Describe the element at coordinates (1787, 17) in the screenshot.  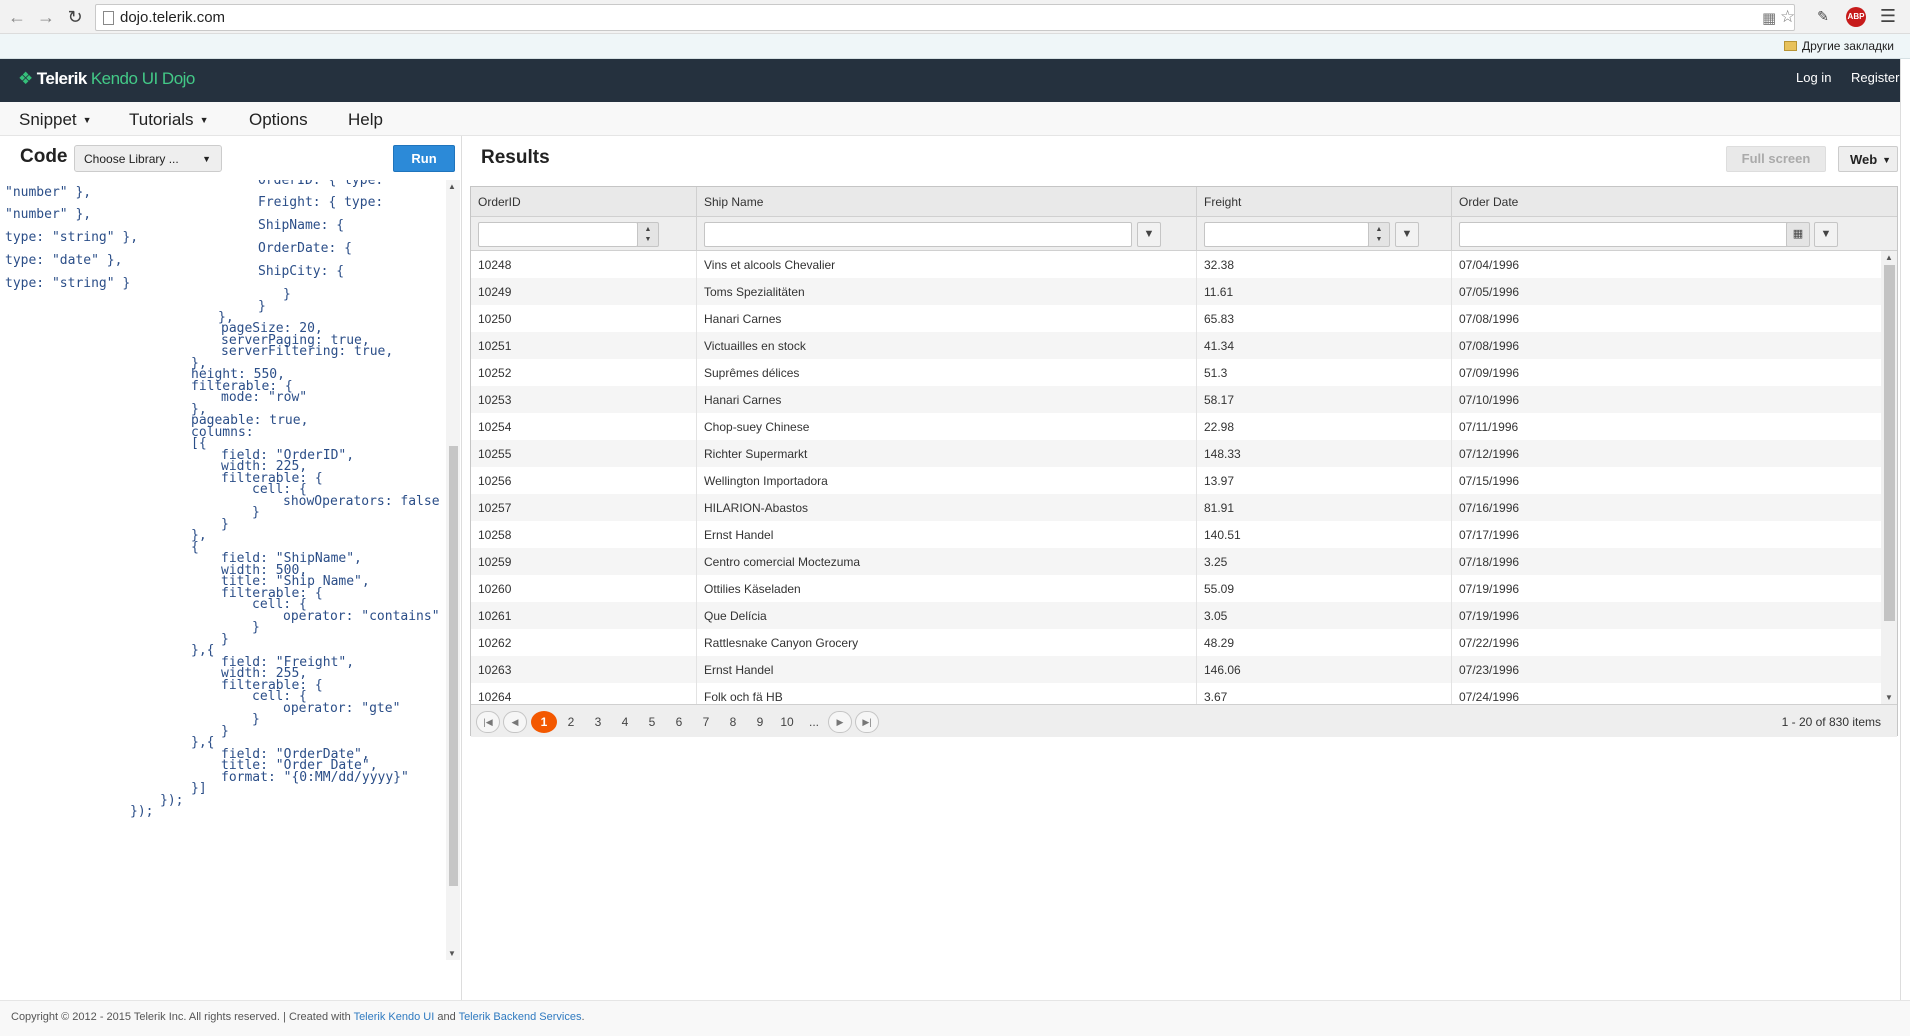
I see `star-icon: ☆` at that location.